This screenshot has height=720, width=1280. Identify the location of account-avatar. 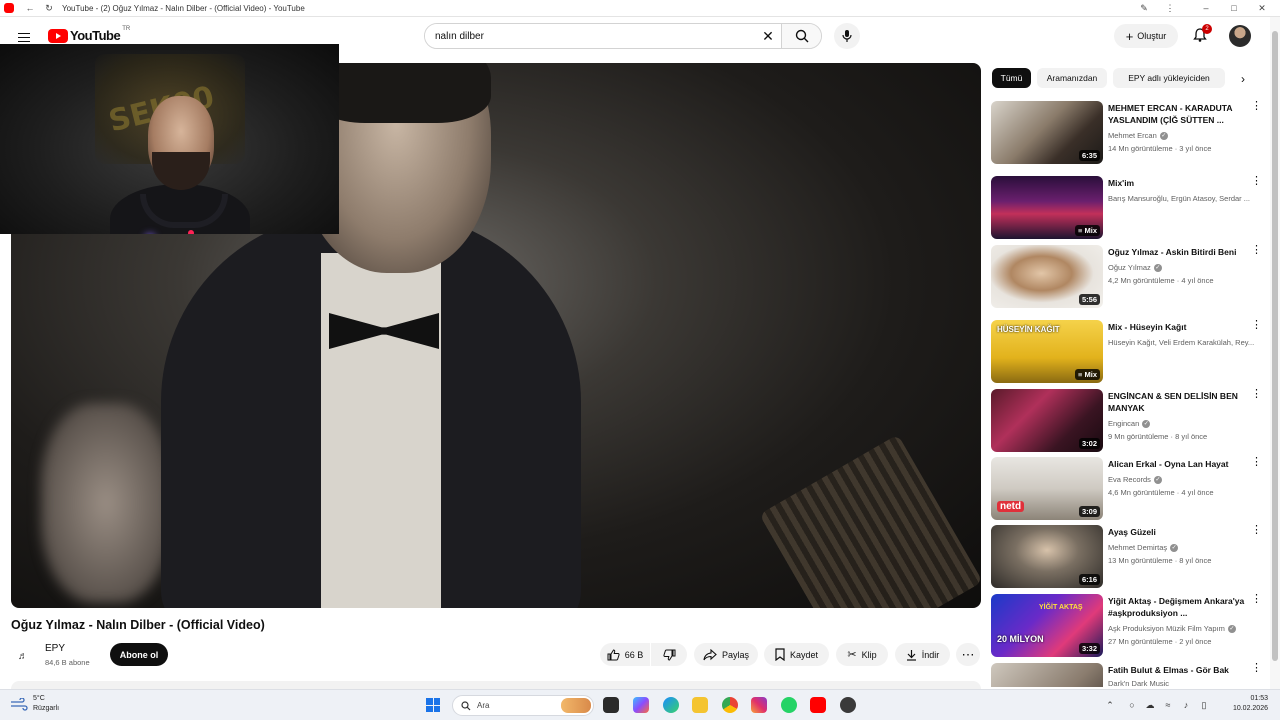
(1240, 36).